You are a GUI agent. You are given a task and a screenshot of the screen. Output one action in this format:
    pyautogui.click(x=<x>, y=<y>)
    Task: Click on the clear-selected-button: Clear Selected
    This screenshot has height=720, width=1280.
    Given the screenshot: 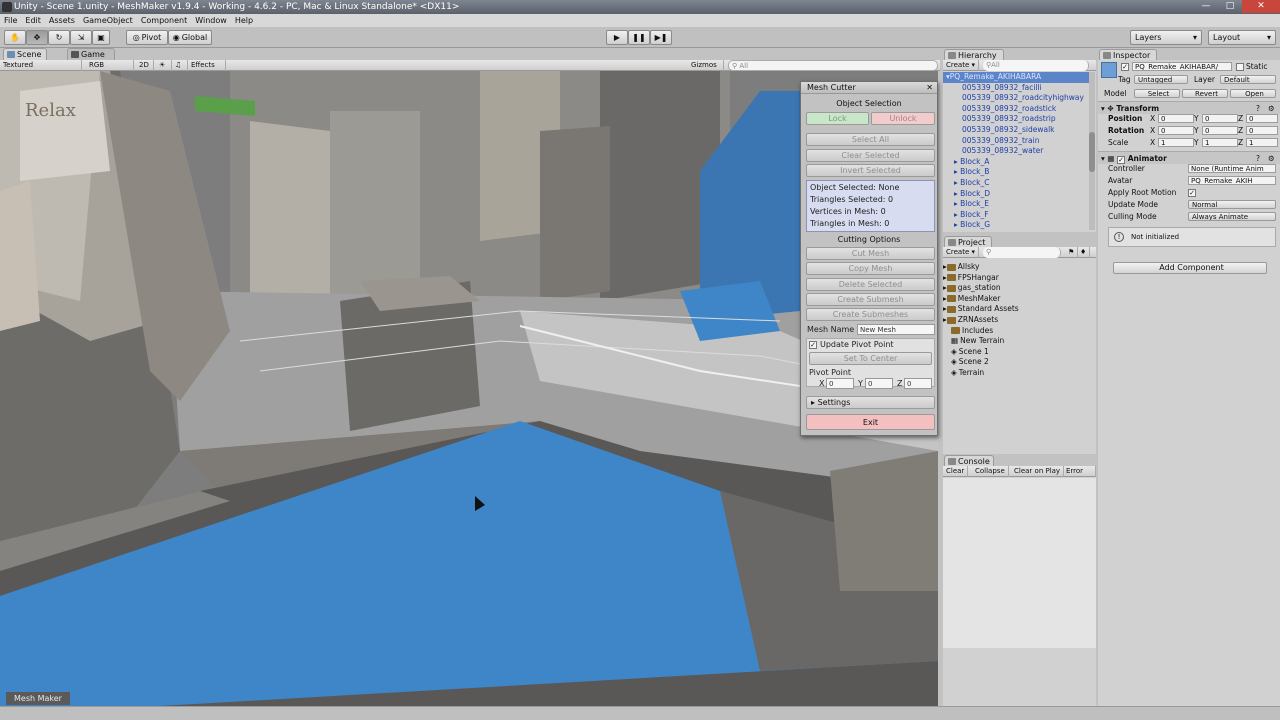 What is the action you would take?
    pyautogui.click(x=870, y=155)
    